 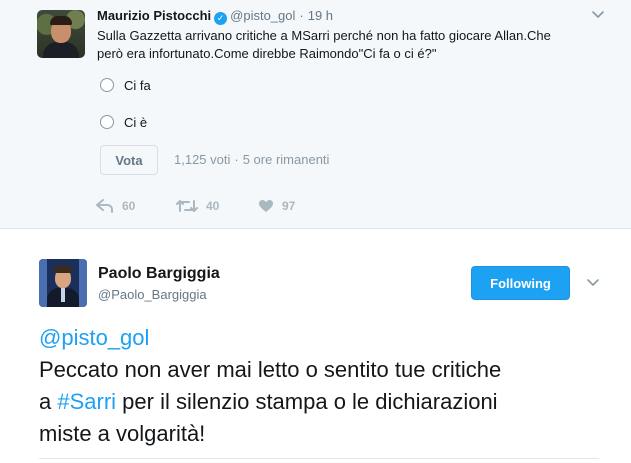 What do you see at coordinates (152, 294) in the screenshot?
I see `author-handle: @Paolo_Bargiggia` at bounding box center [152, 294].